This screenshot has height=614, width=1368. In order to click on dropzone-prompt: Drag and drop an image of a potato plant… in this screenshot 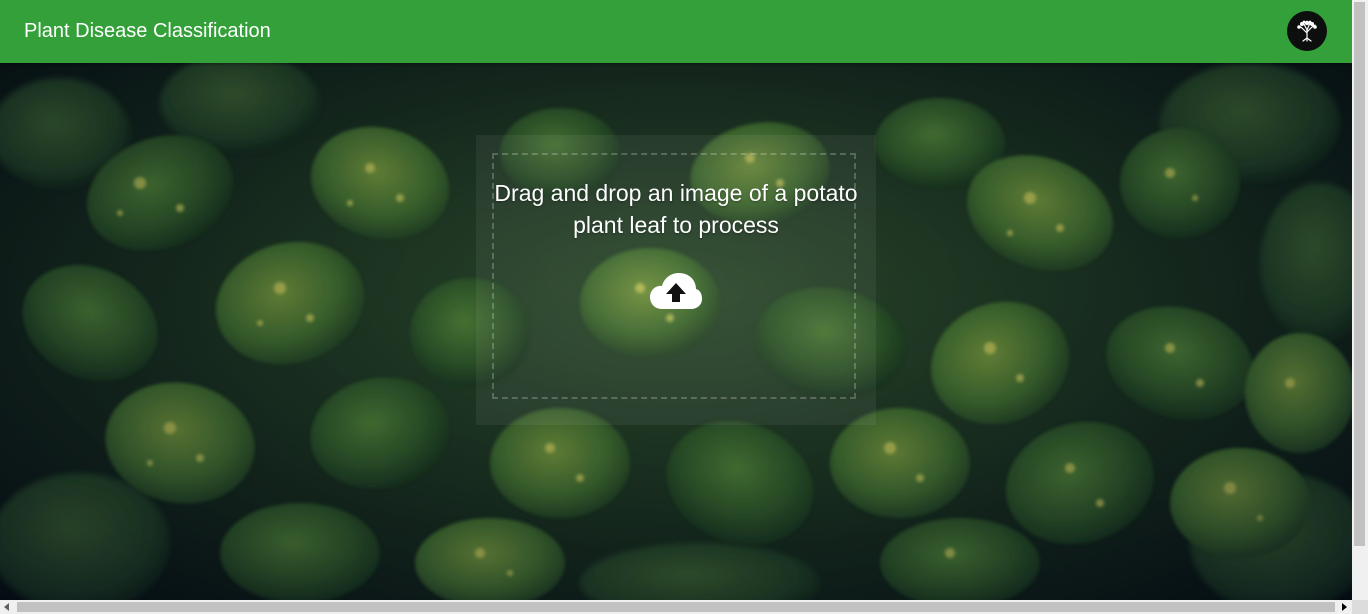, I will do `click(676, 209)`.